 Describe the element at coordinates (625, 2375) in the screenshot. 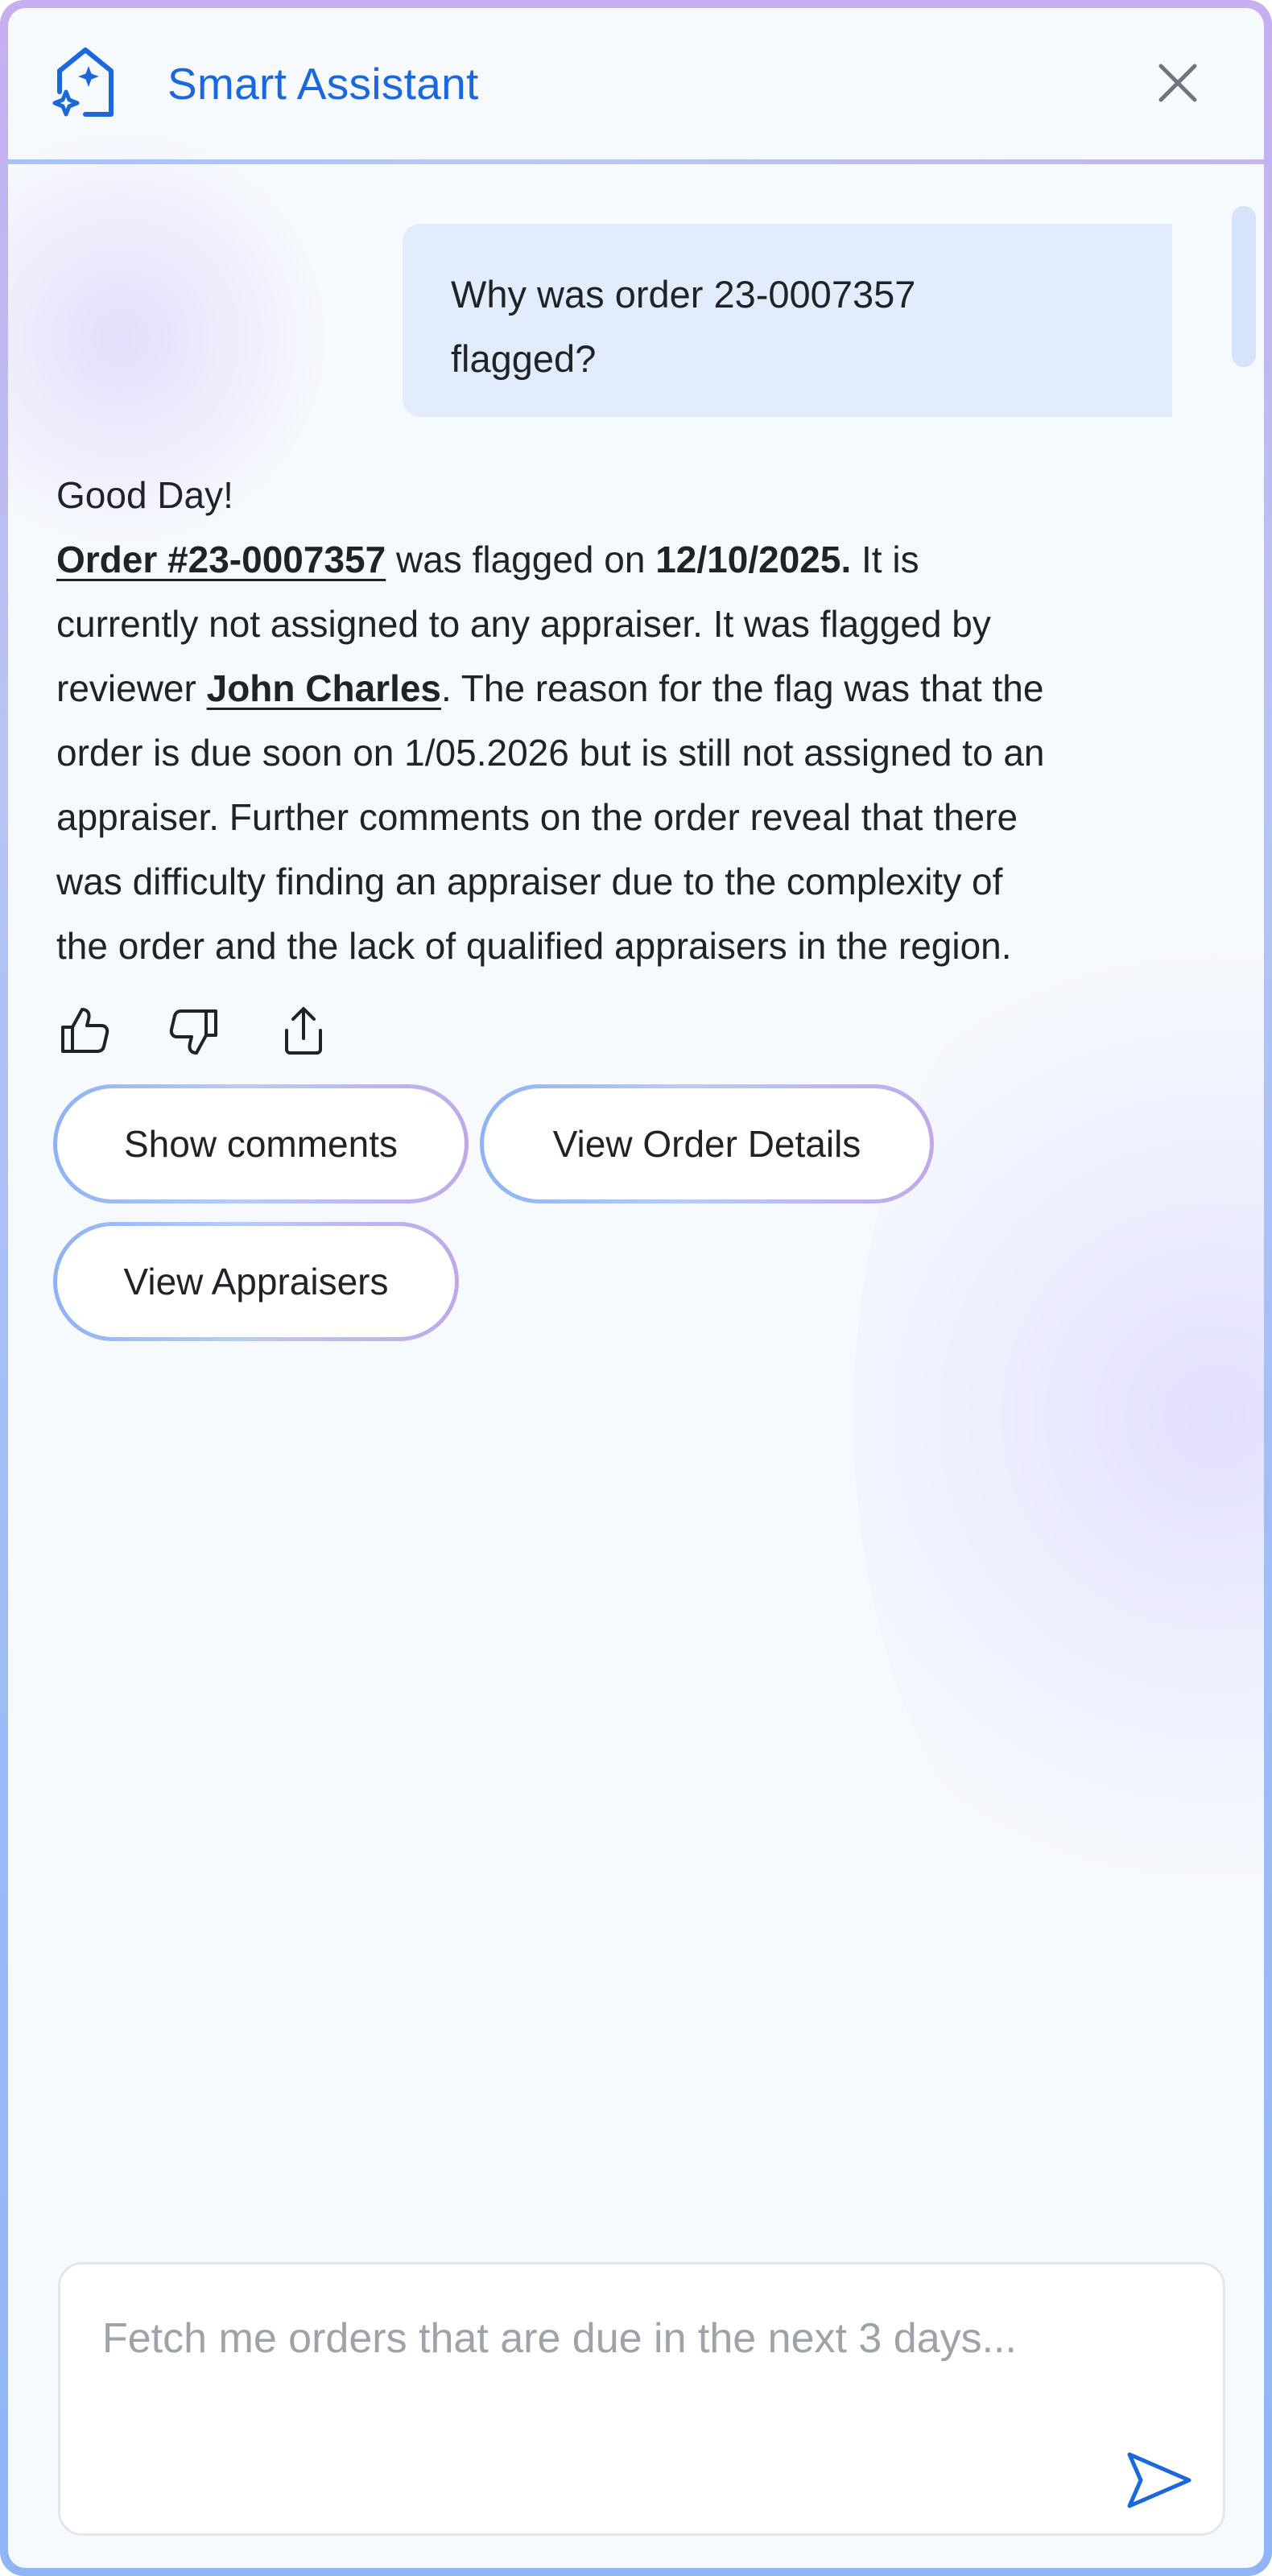

I see `message-input` at that location.